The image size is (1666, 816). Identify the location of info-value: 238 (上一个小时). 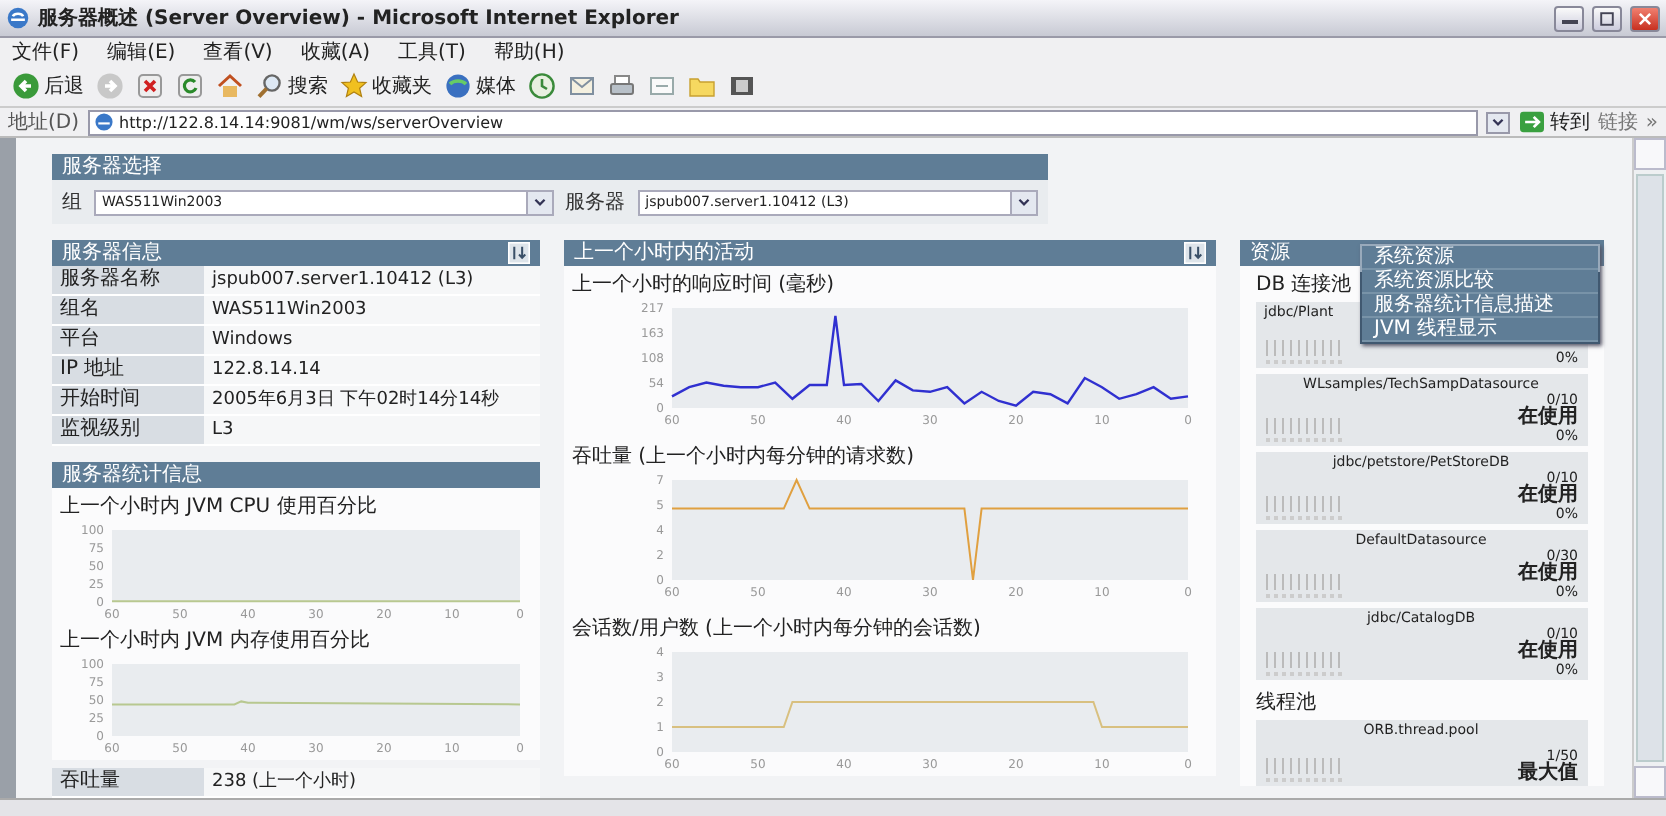
(372, 782).